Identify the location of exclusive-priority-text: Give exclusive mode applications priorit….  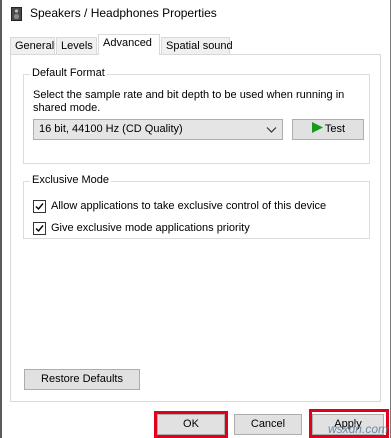
(150, 228).